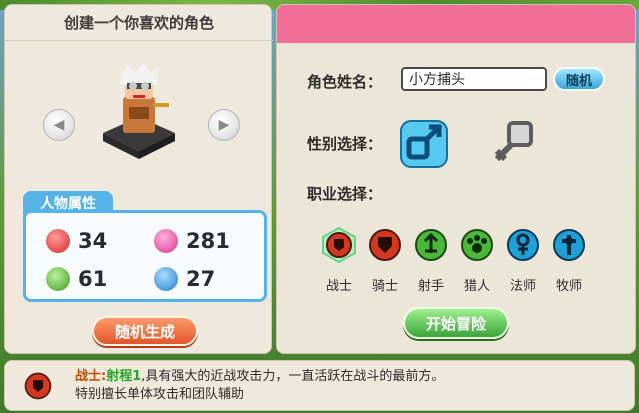 The height and width of the screenshot is (413, 639). What do you see at coordinates (58, 279) in the screenshot?
I see `agility-icon` at bounding box center [58, 279].